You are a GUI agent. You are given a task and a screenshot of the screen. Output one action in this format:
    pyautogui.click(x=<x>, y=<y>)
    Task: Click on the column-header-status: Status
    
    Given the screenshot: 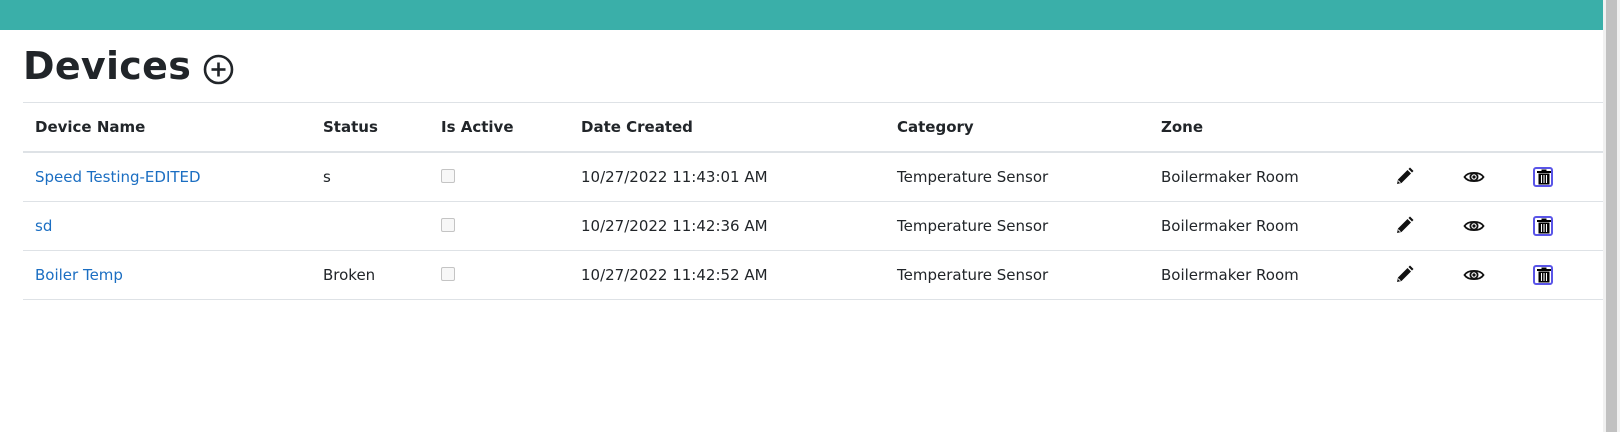 What is the action you would take?
    pyautogui.click(x=370, y=127)
    